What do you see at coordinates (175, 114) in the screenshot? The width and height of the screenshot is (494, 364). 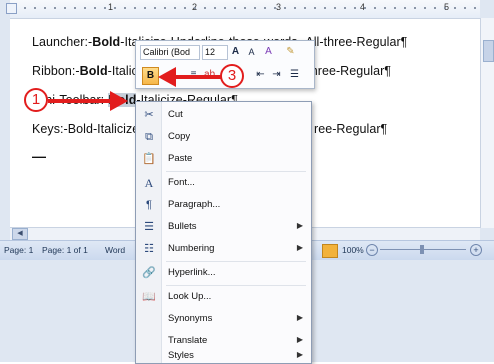 I see `menu-item-label: Cut` at bounding box center [175, 114].